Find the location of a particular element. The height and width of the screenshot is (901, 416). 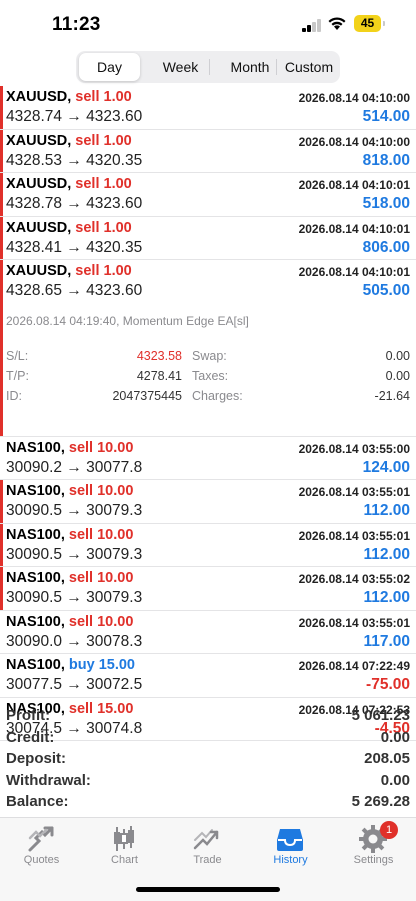

tp-value: 4278.41 is located at coordinates (159, 375).